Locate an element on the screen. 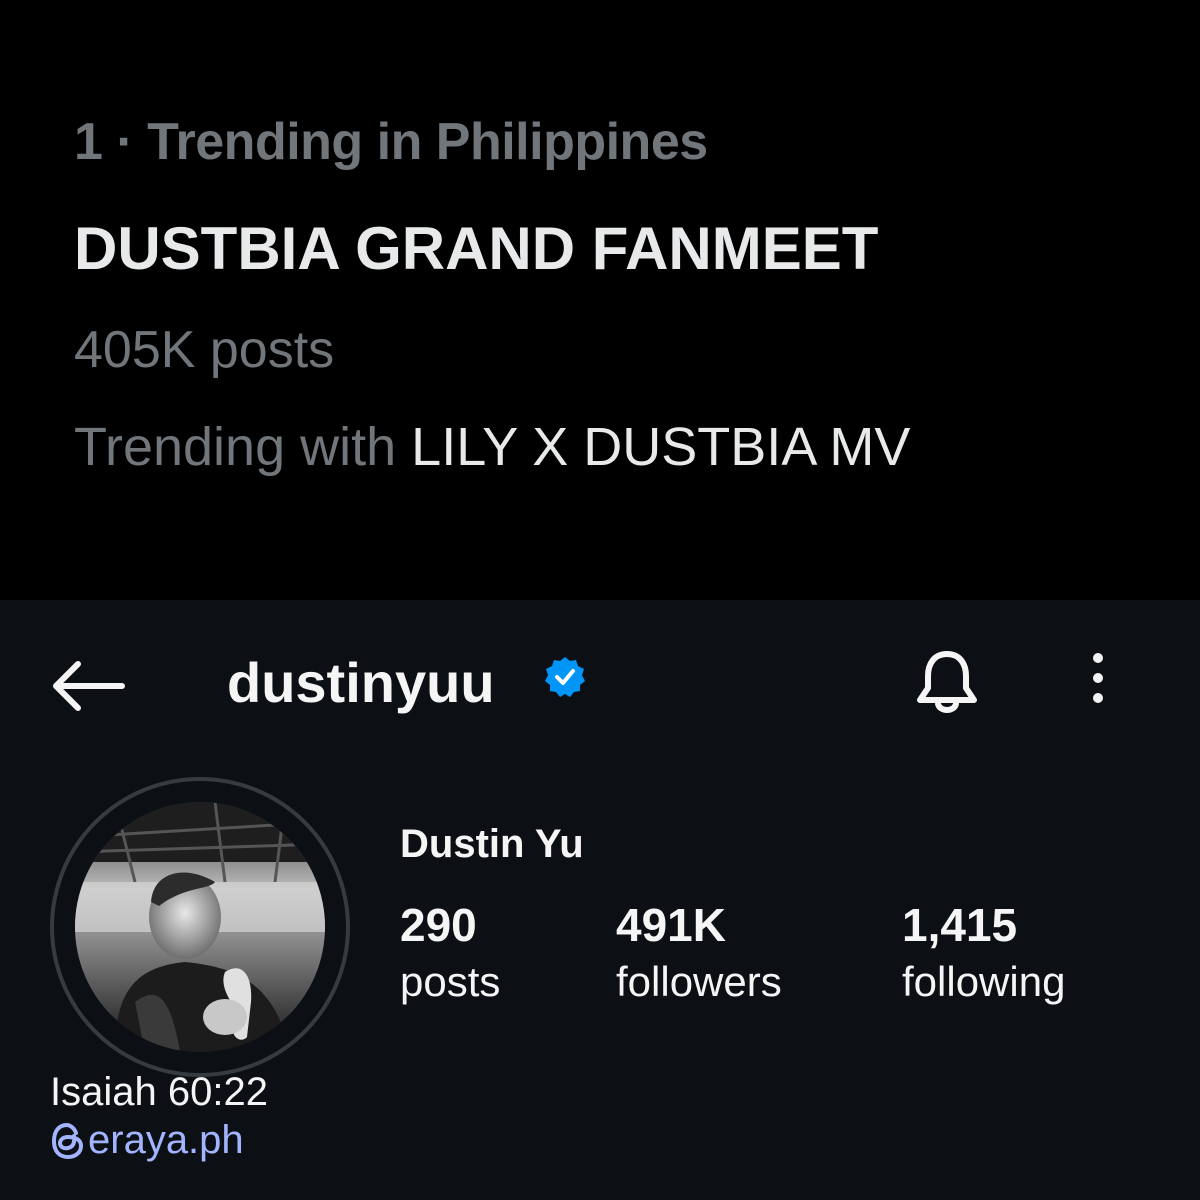 The height and width of the screenshot is (1200, 1200). stat-posts: 290 posts is located at coordinates (450, 952).